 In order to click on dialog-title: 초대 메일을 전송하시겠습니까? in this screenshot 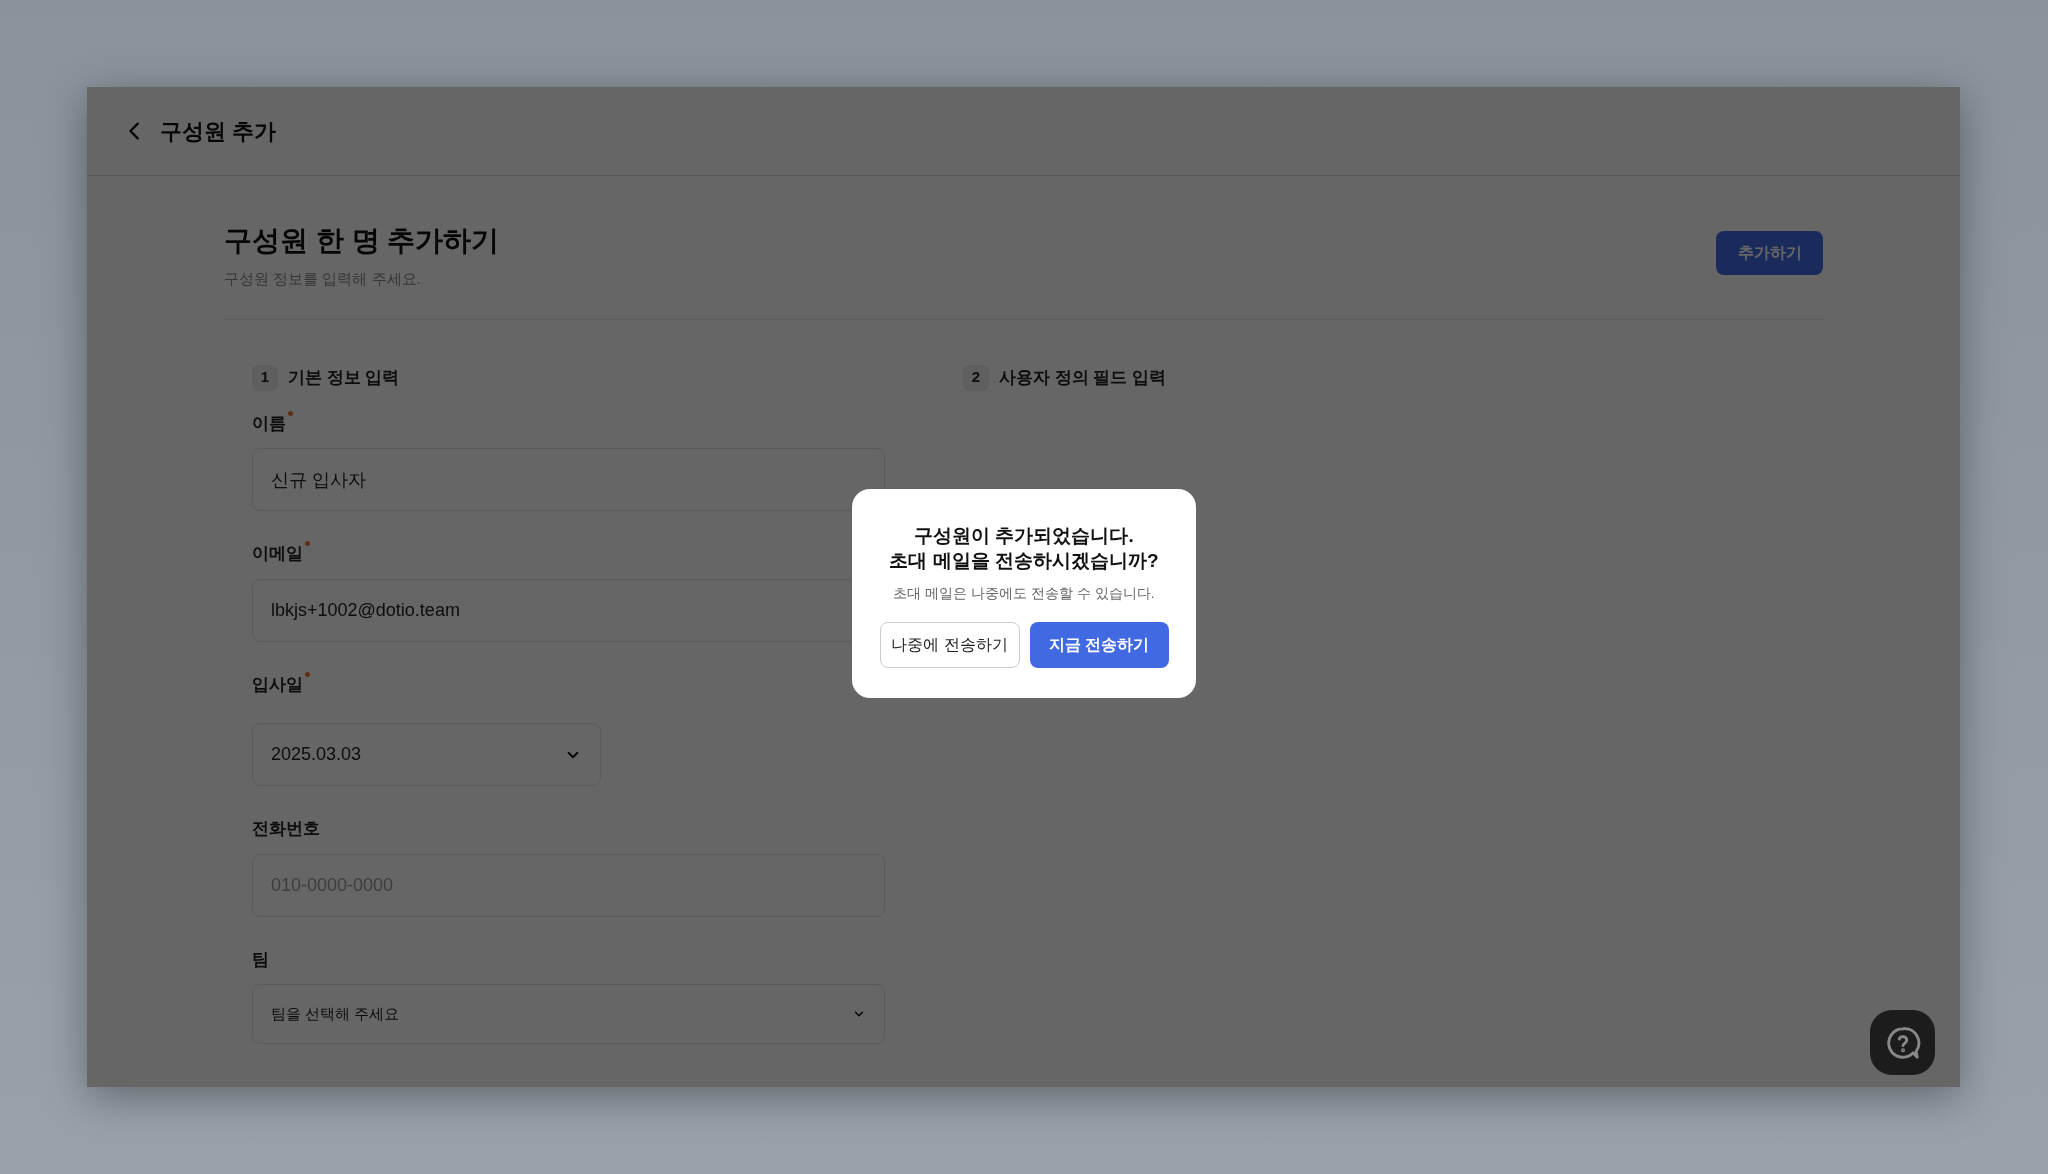, I will do `click(1024, 561)`.